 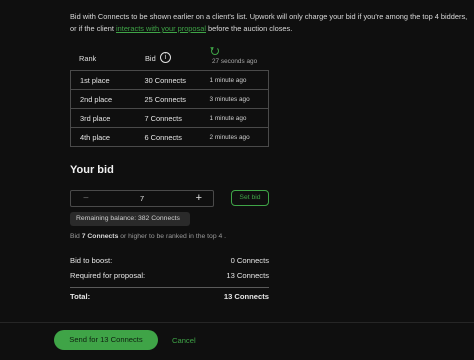 I want to click on refresh-icon, so click(x=215, y=51).